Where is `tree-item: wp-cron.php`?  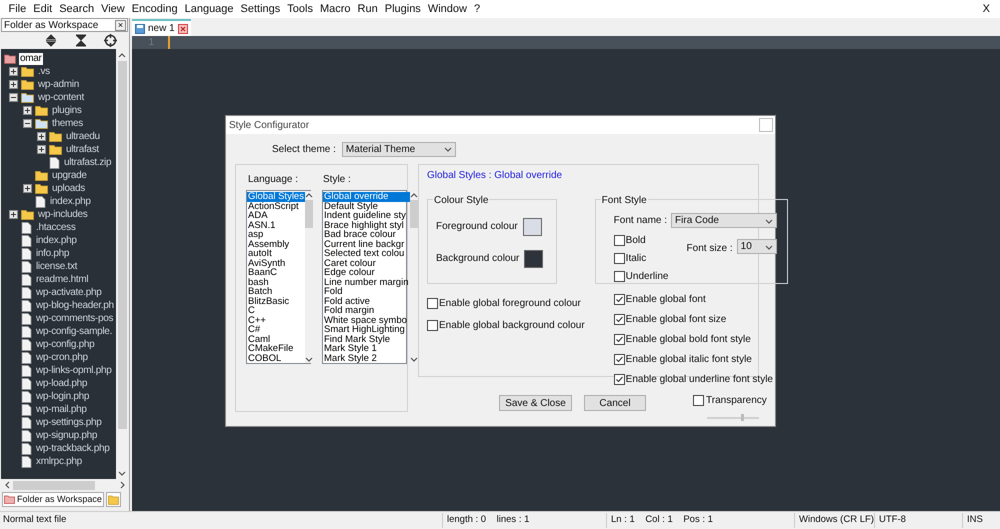
tree-item: wp-cron.php is located at coordinates (62, 358).